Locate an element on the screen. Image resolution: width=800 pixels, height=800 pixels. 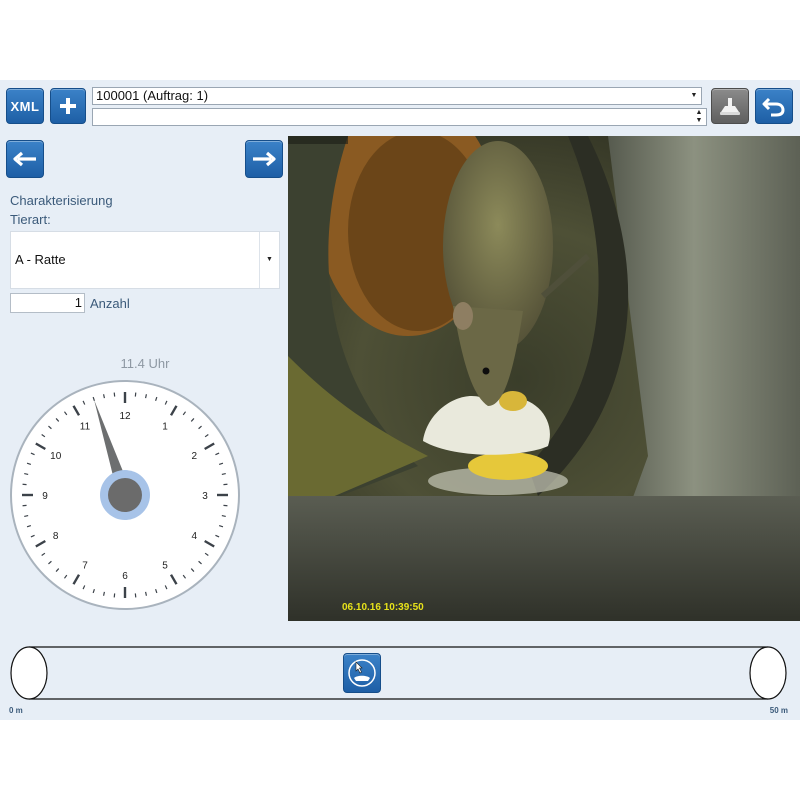
animal-type-value: A - Ratte is located at coordinates (40, 259).